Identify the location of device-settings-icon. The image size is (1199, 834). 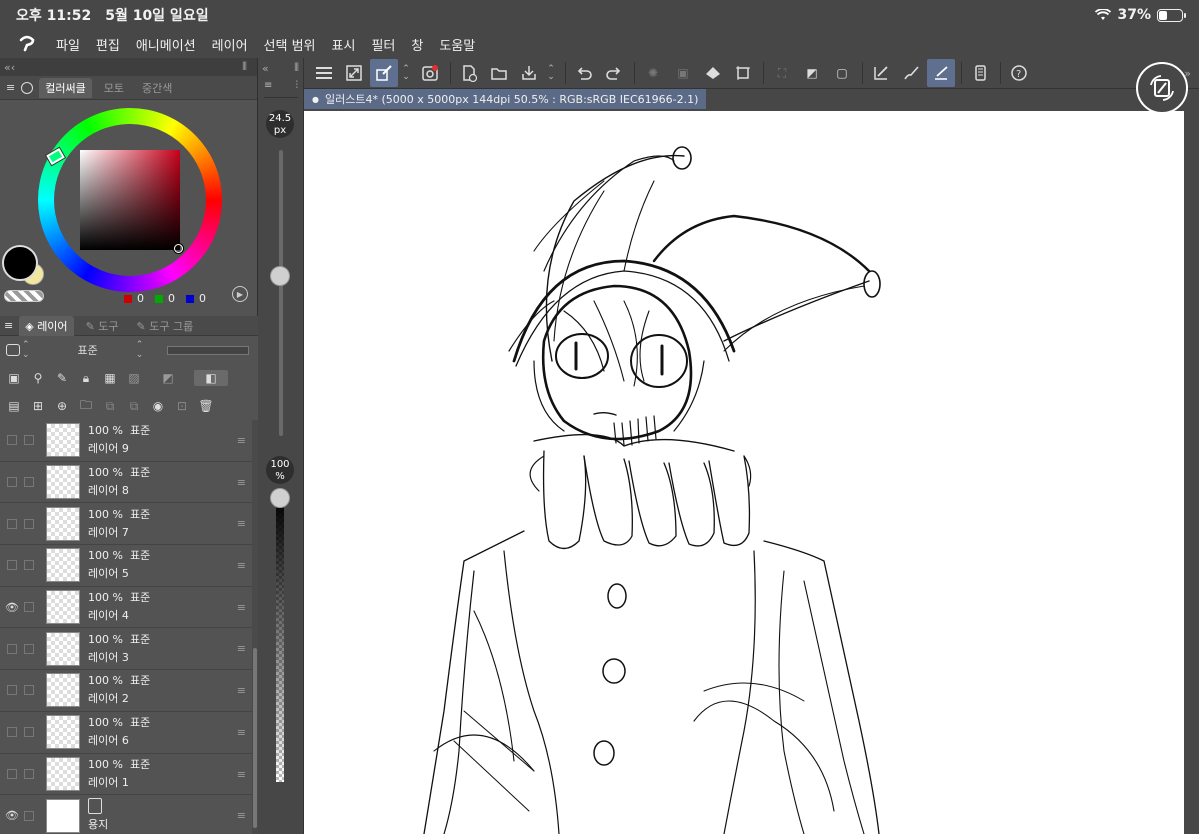
(980, 73).